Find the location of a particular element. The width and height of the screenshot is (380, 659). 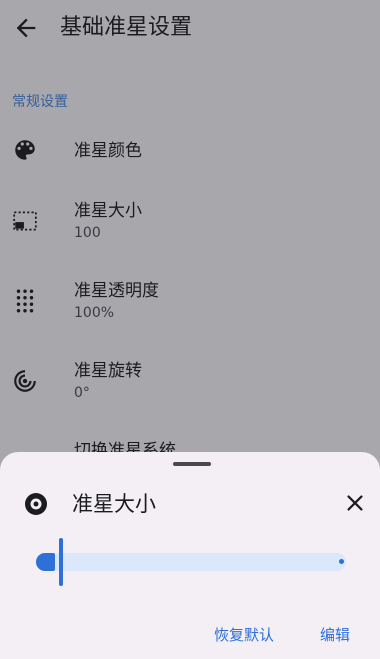

dots-grid-icon is located at coordinates (25, 301).